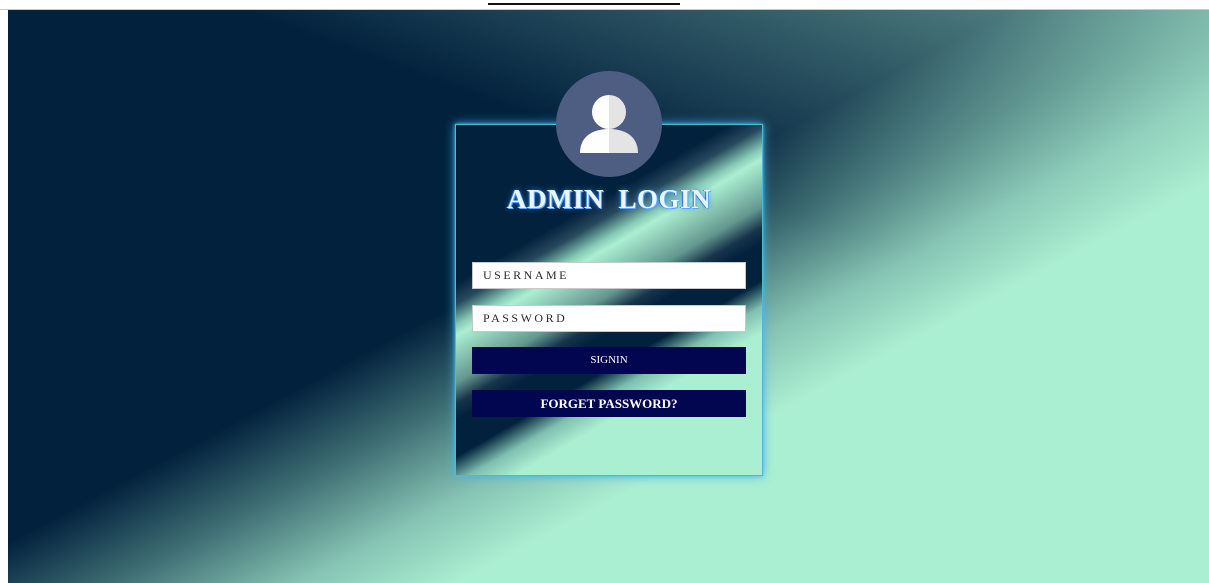  I want to click on top-bar-mark, so click(584, 2).